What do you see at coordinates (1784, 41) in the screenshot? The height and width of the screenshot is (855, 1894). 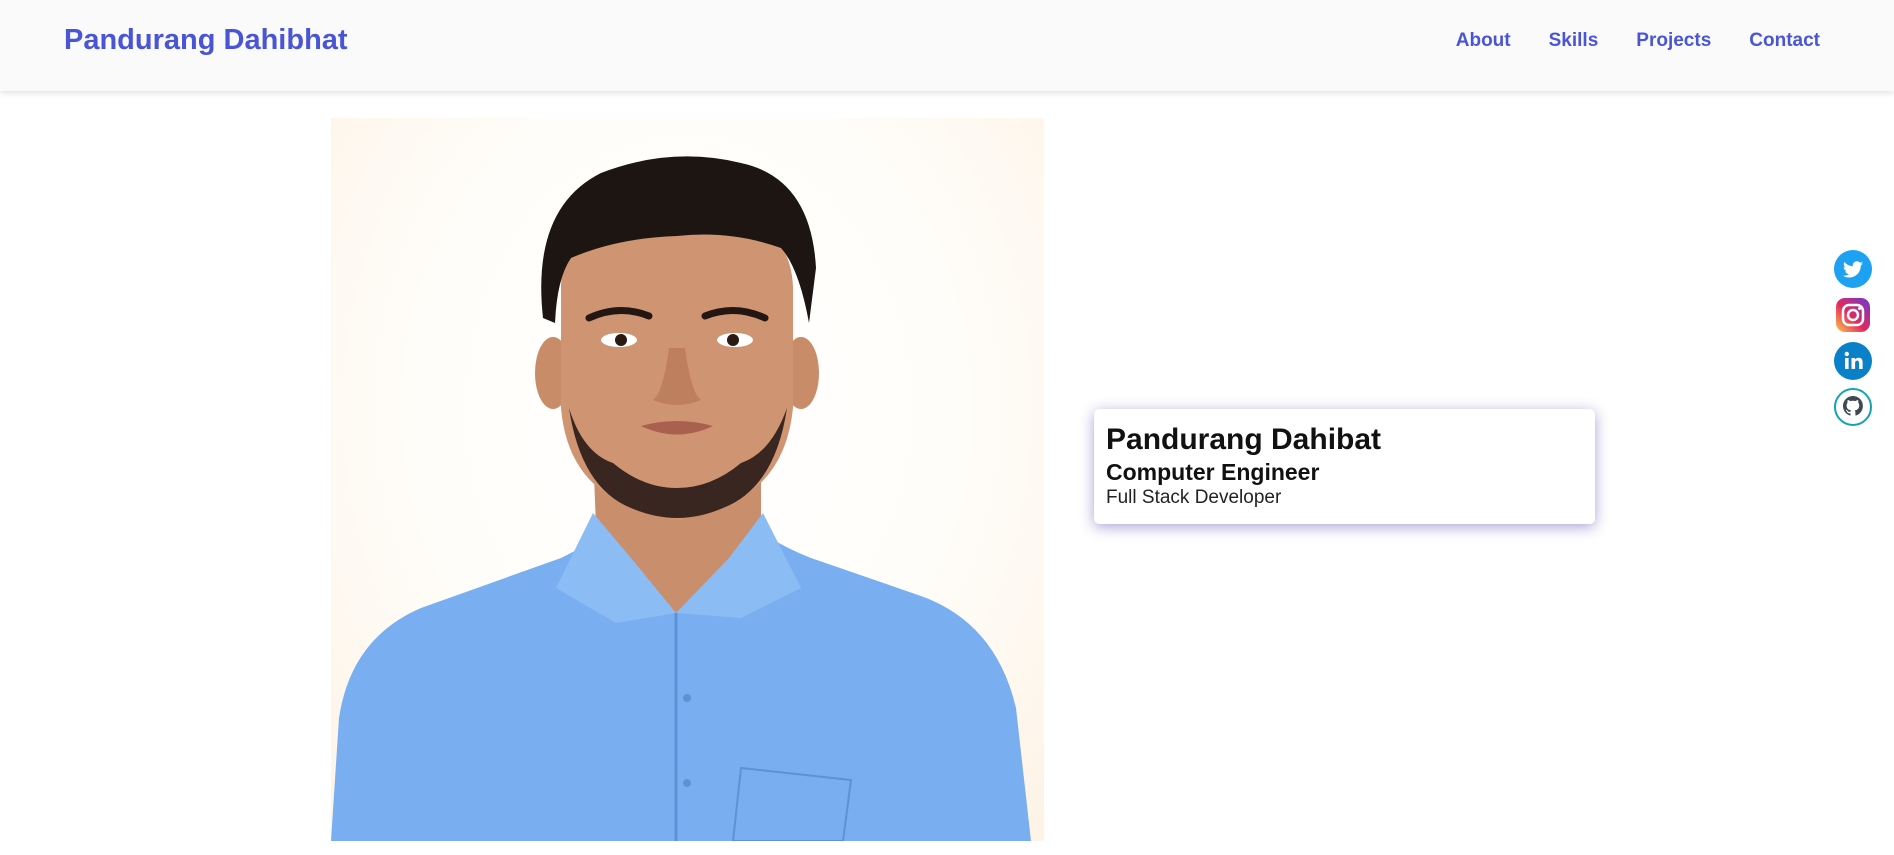 I see `nav-contact: Contact` at bounding box center [1784, 41].